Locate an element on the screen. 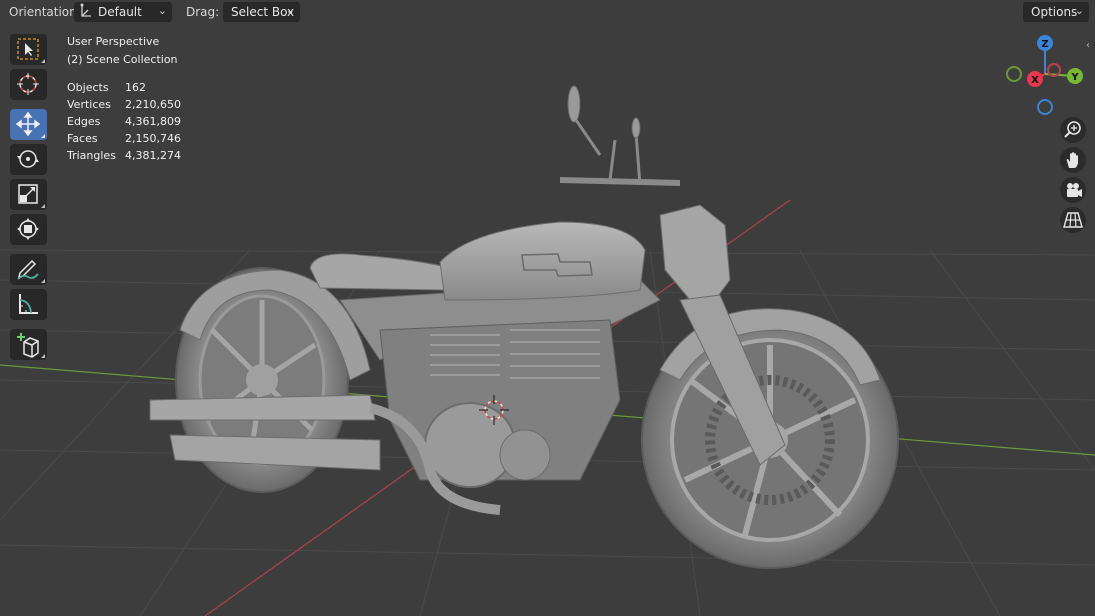  stat-value-triangles: 4,381,274 is located at coordinates (153, 155).